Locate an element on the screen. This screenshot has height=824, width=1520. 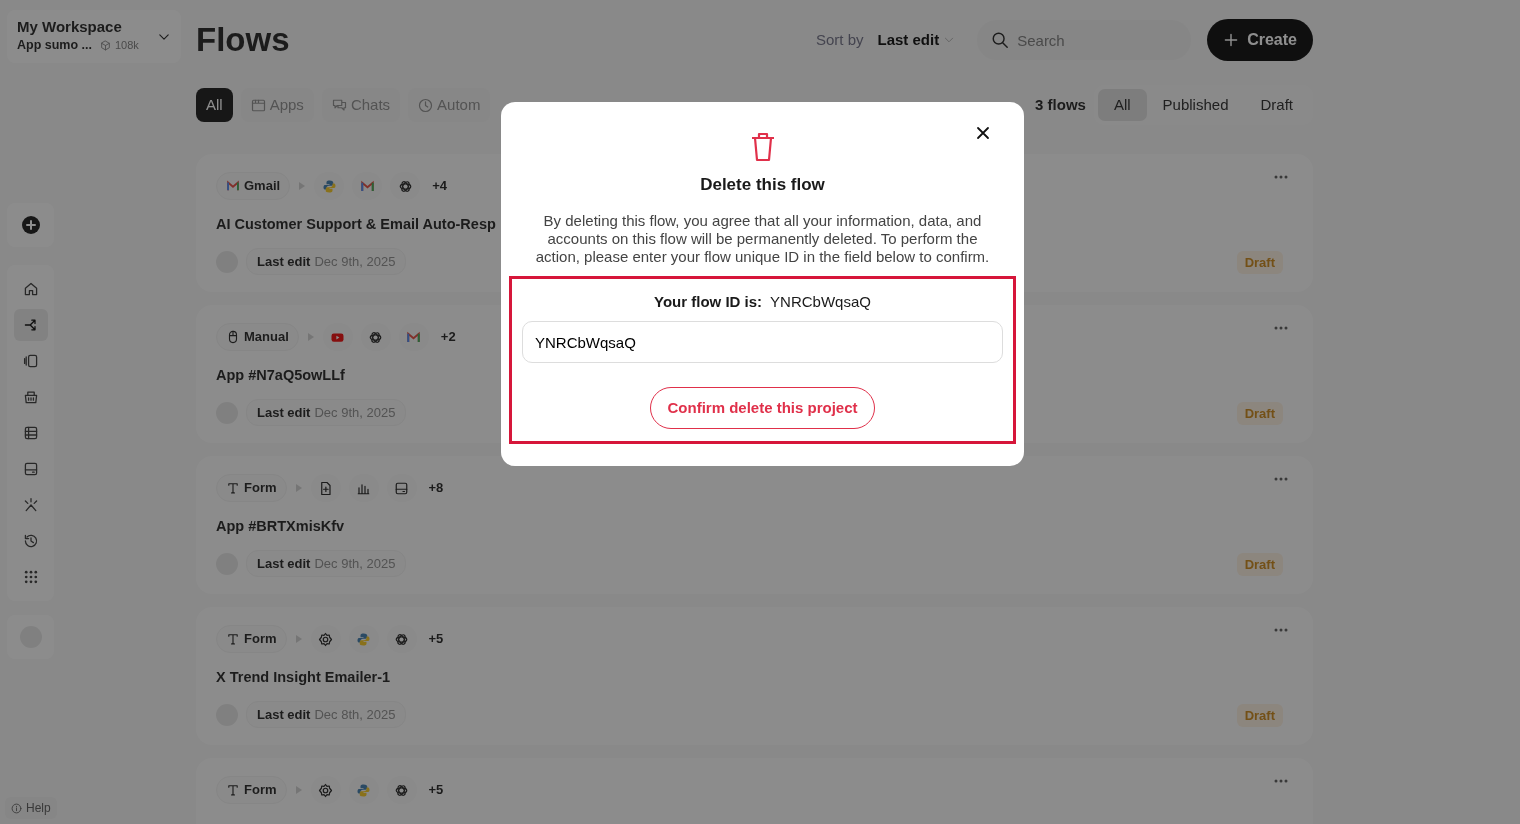
flow-title: App #BRTXmisKfv is located at coordinates (280, 526).